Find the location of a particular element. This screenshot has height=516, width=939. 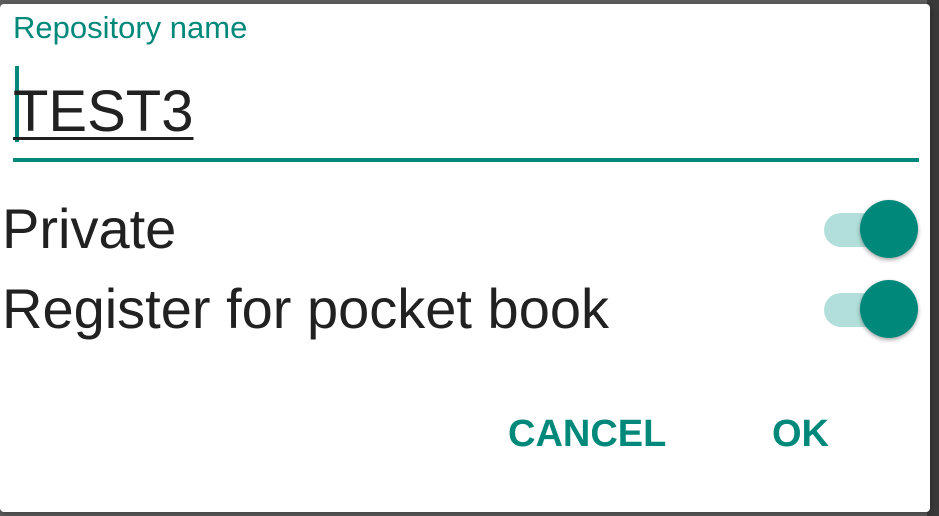

pocket-book-switch-label: Register for pocket book is located at coordinates (305, 308).